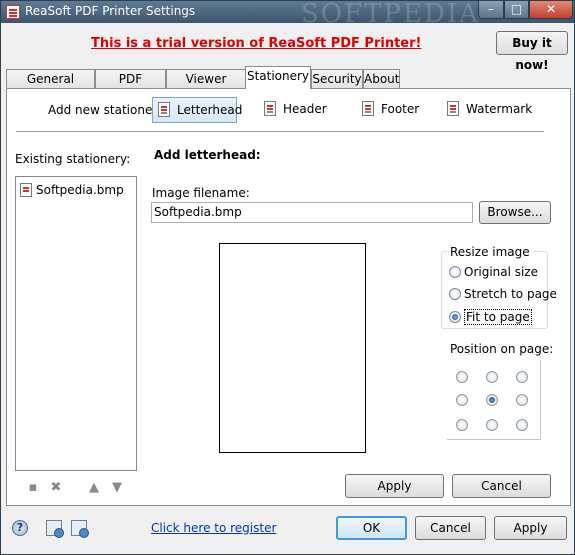  Describe the element at coordinates (73, 159) in the screenshot. I see `existing-stationery-label: Existing stationery:` at that location.